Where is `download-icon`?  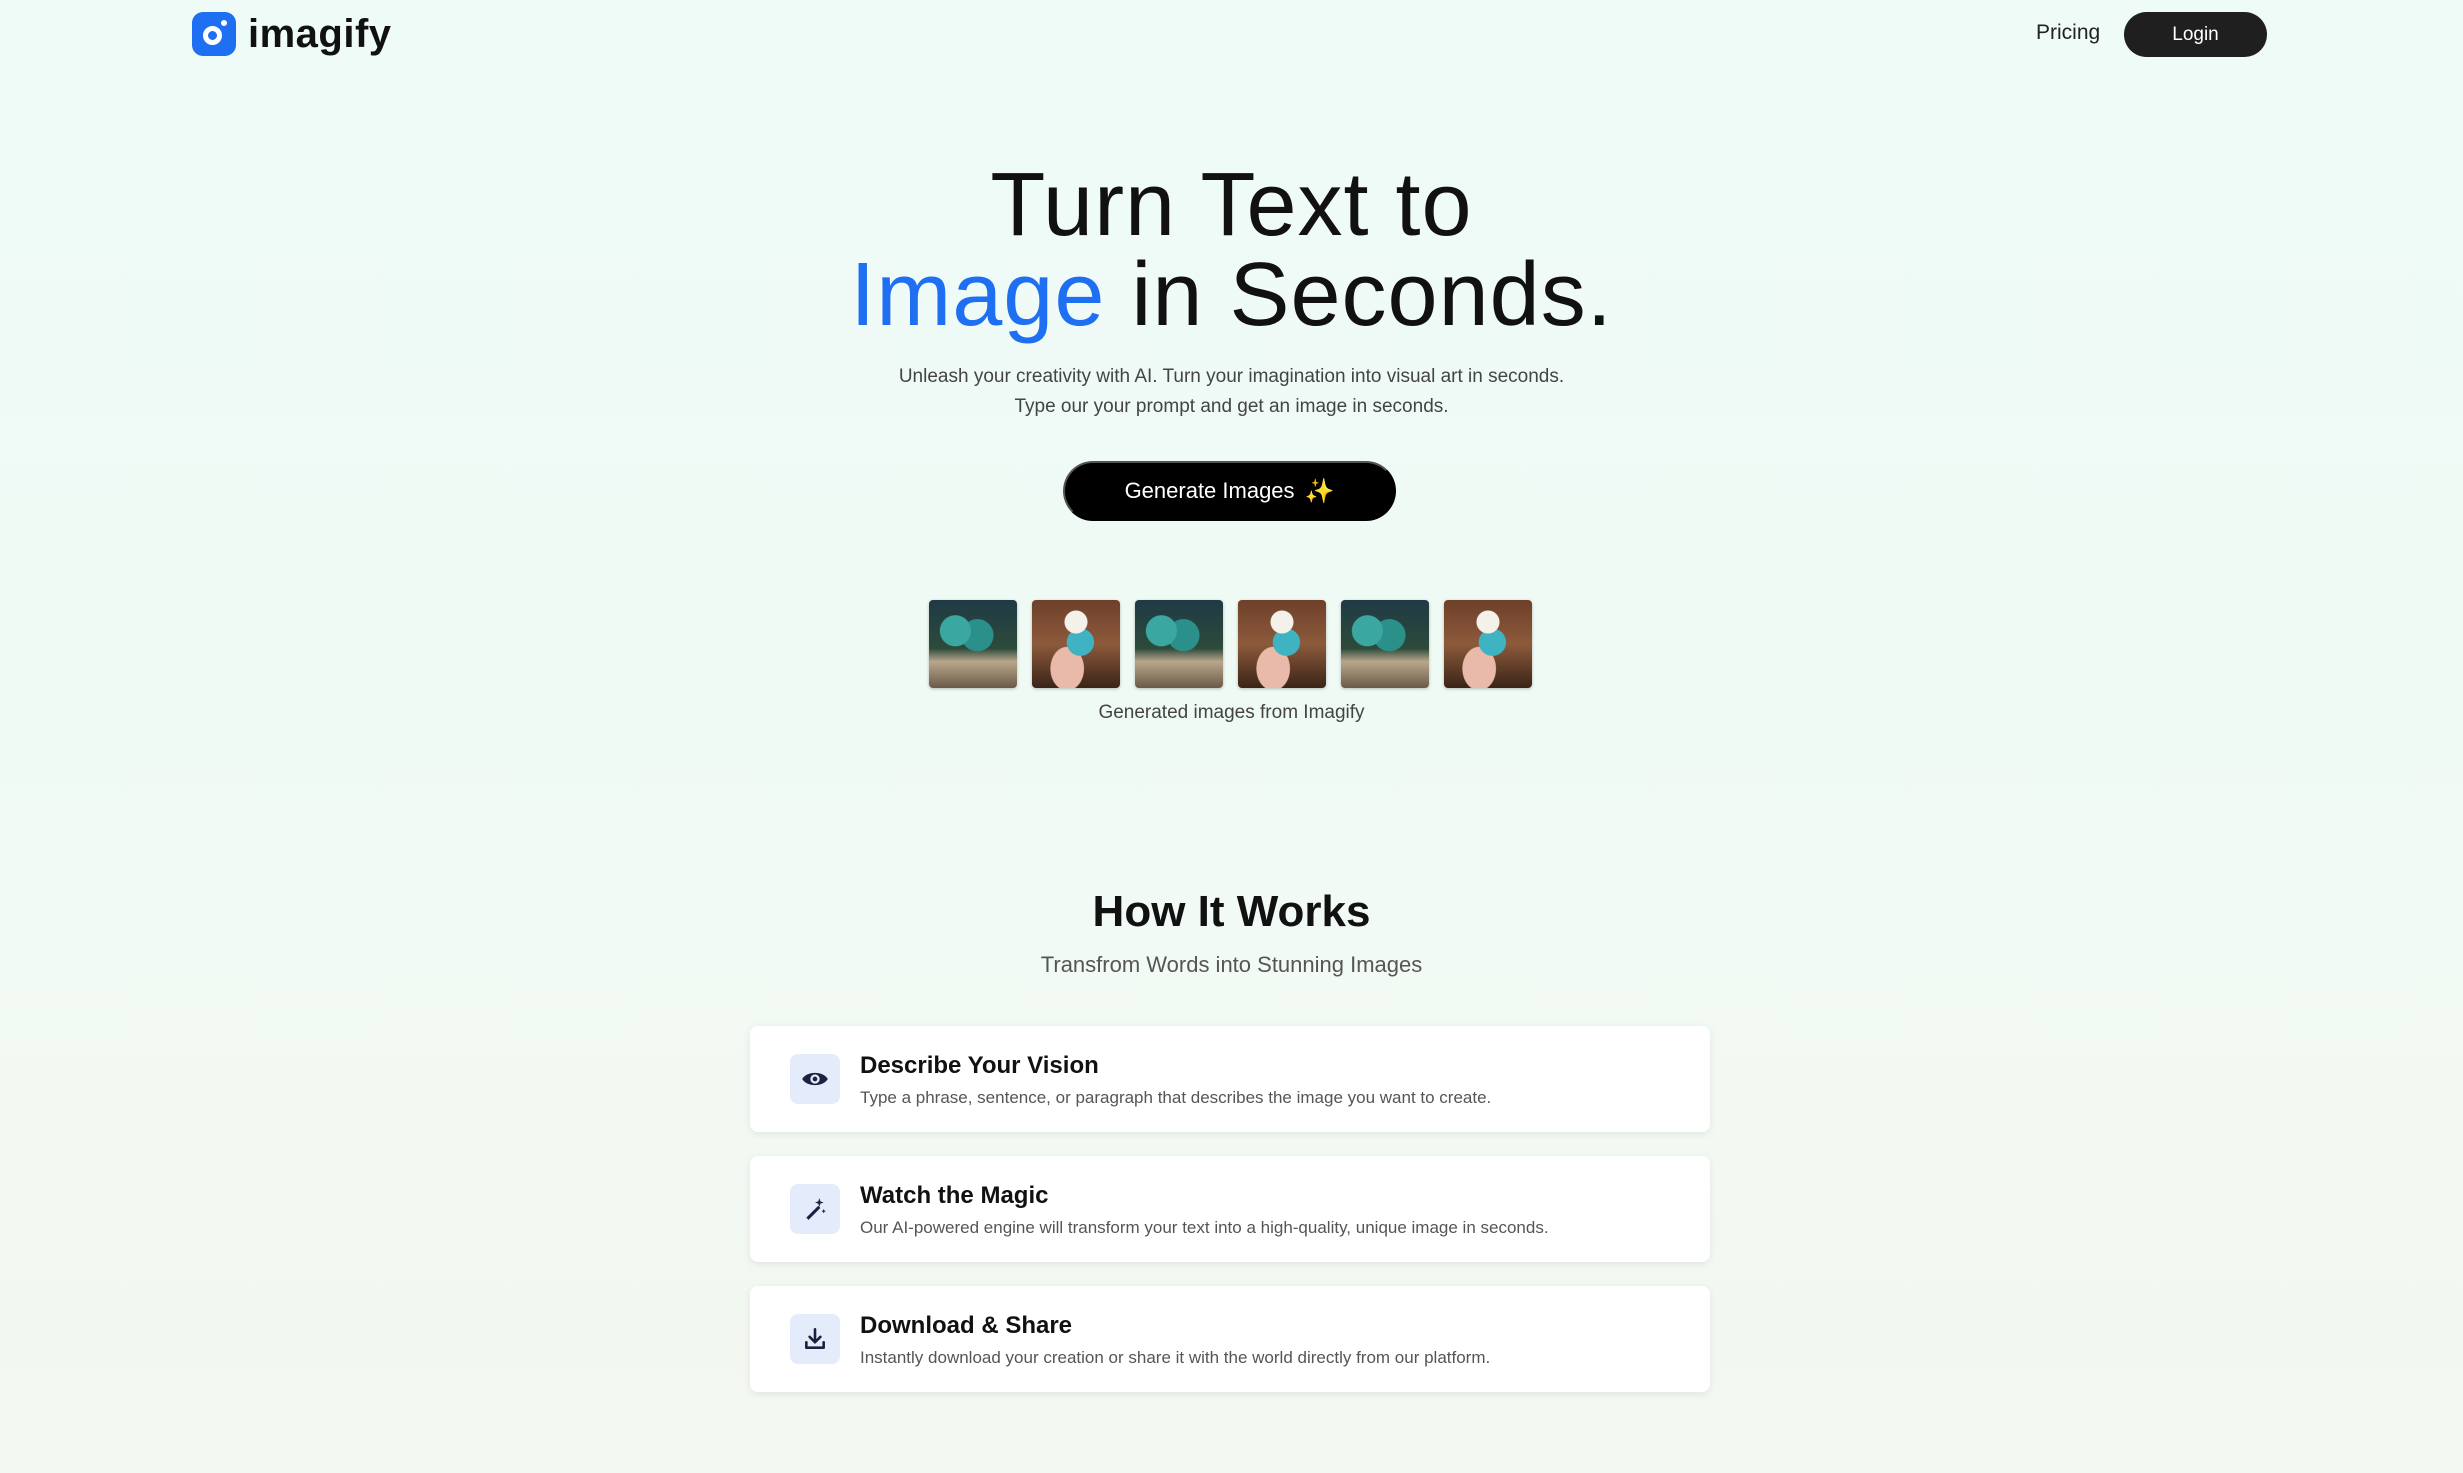
download-icon is located at coordinates (815, 1339).